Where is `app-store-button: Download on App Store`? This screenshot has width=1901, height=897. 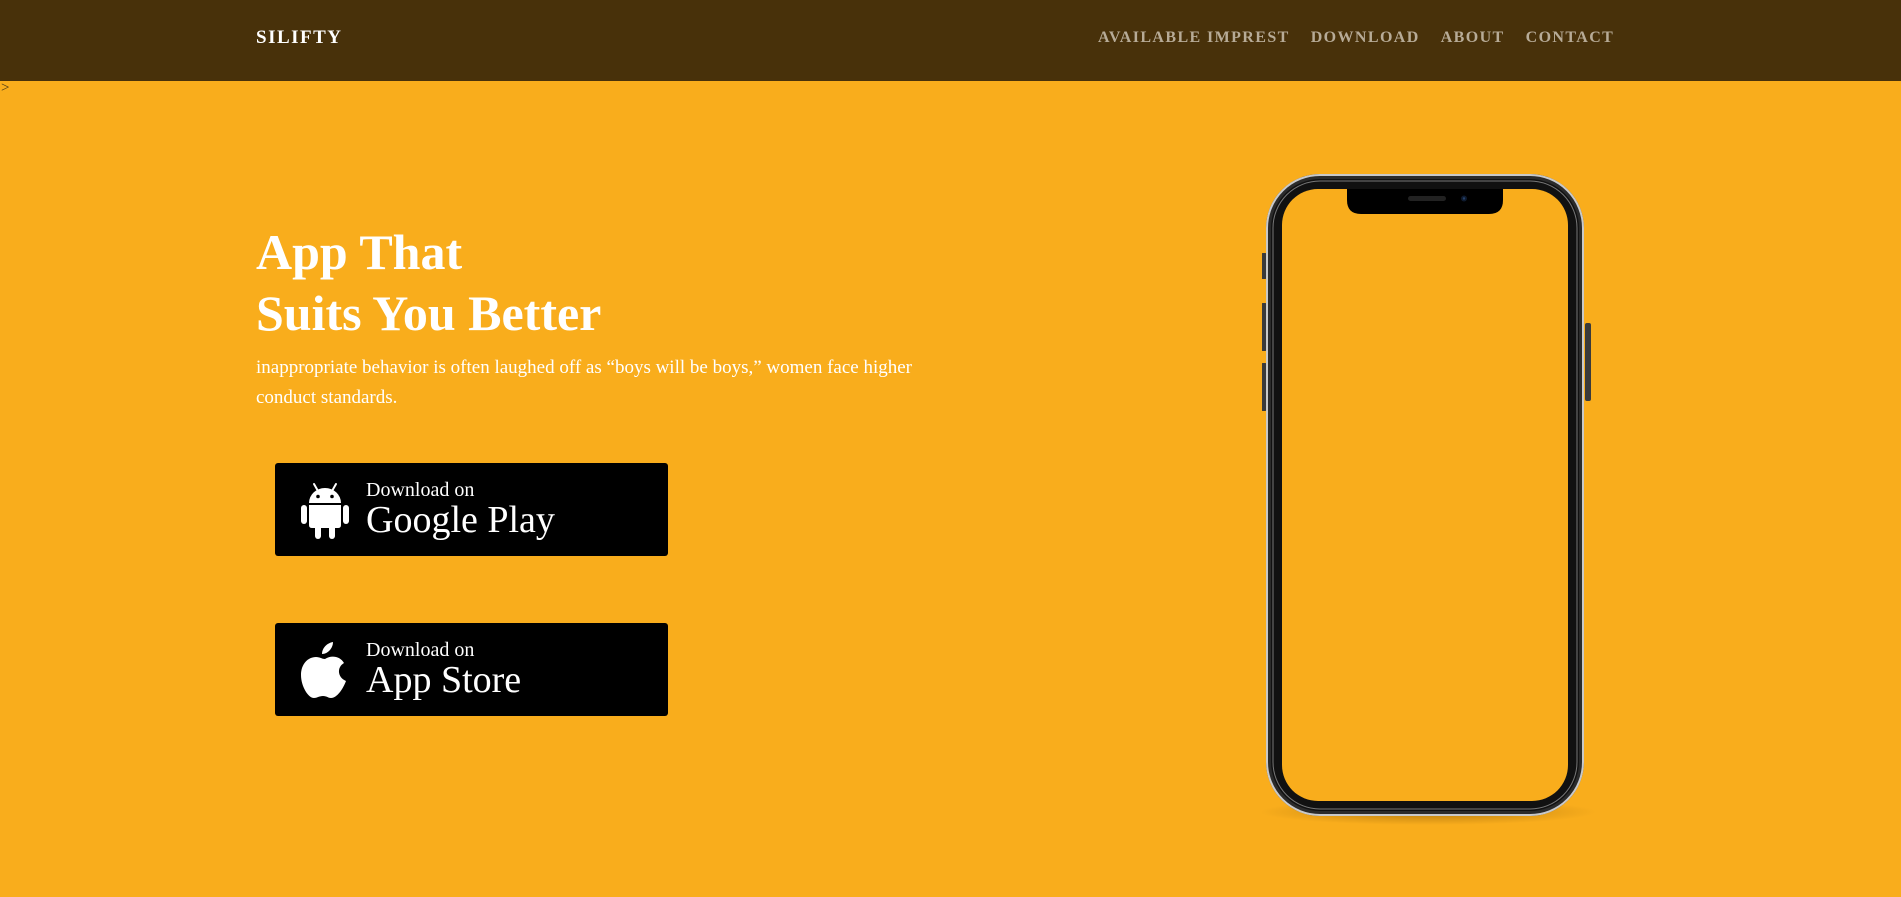
app-store-button: Download on App Store is located at coordinates (471, 669).